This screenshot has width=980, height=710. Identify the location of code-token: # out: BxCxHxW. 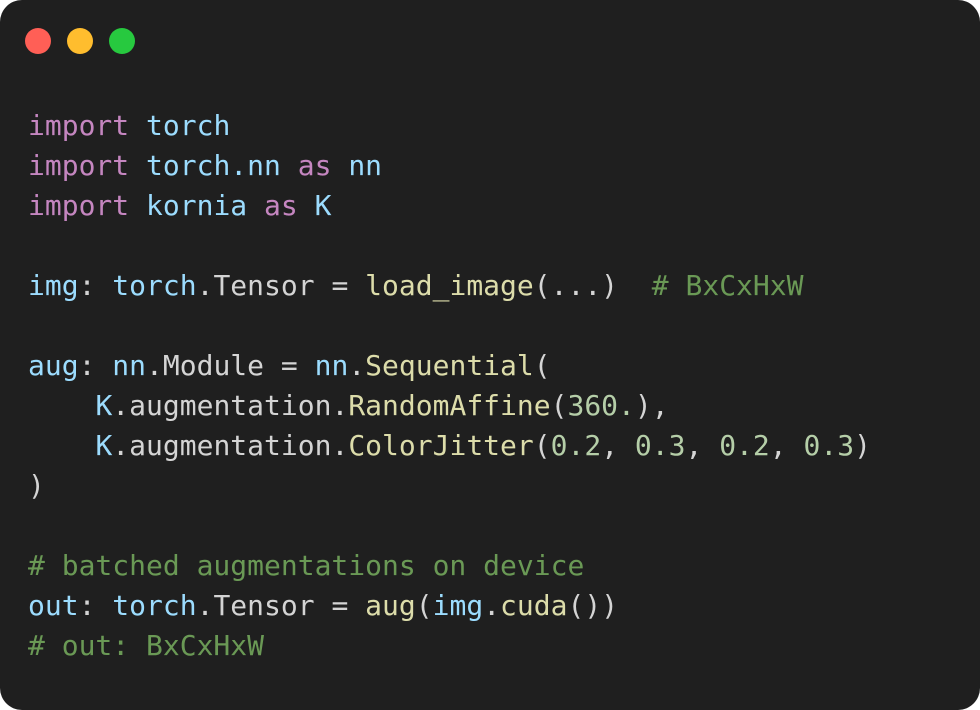
(146, 645).